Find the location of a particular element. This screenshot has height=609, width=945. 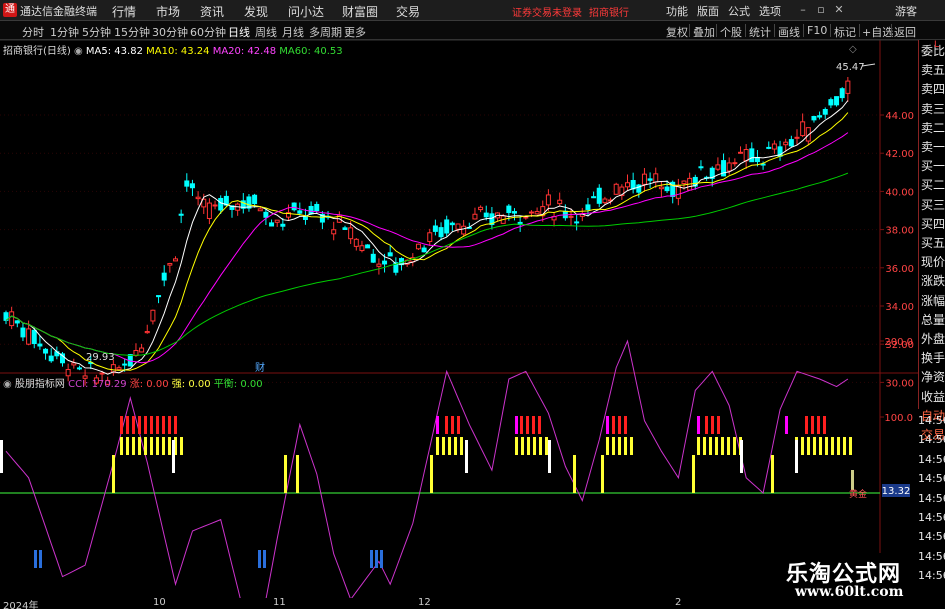

period-month: 月线 is located at coordinates (293, 32).